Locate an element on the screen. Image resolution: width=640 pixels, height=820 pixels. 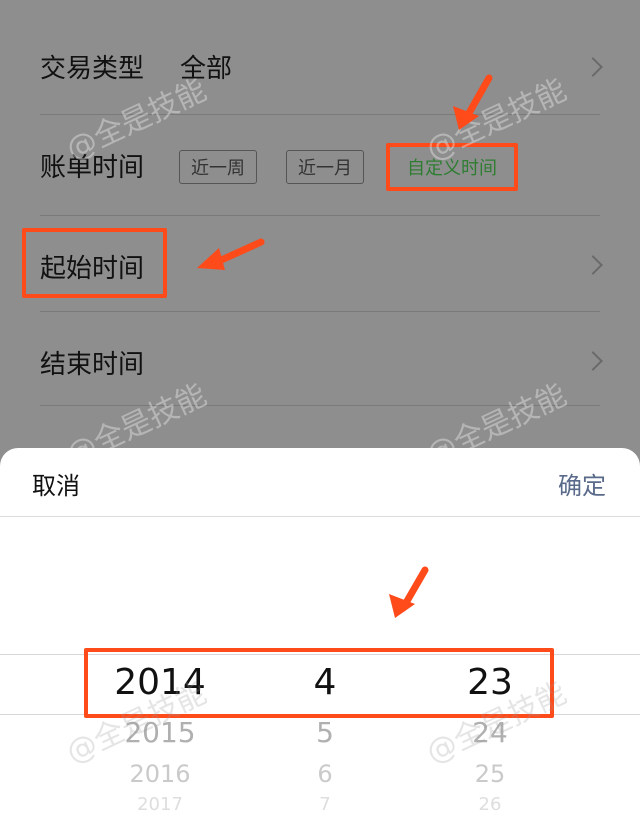
day-option: 24 is located at coordinates (490, 732).